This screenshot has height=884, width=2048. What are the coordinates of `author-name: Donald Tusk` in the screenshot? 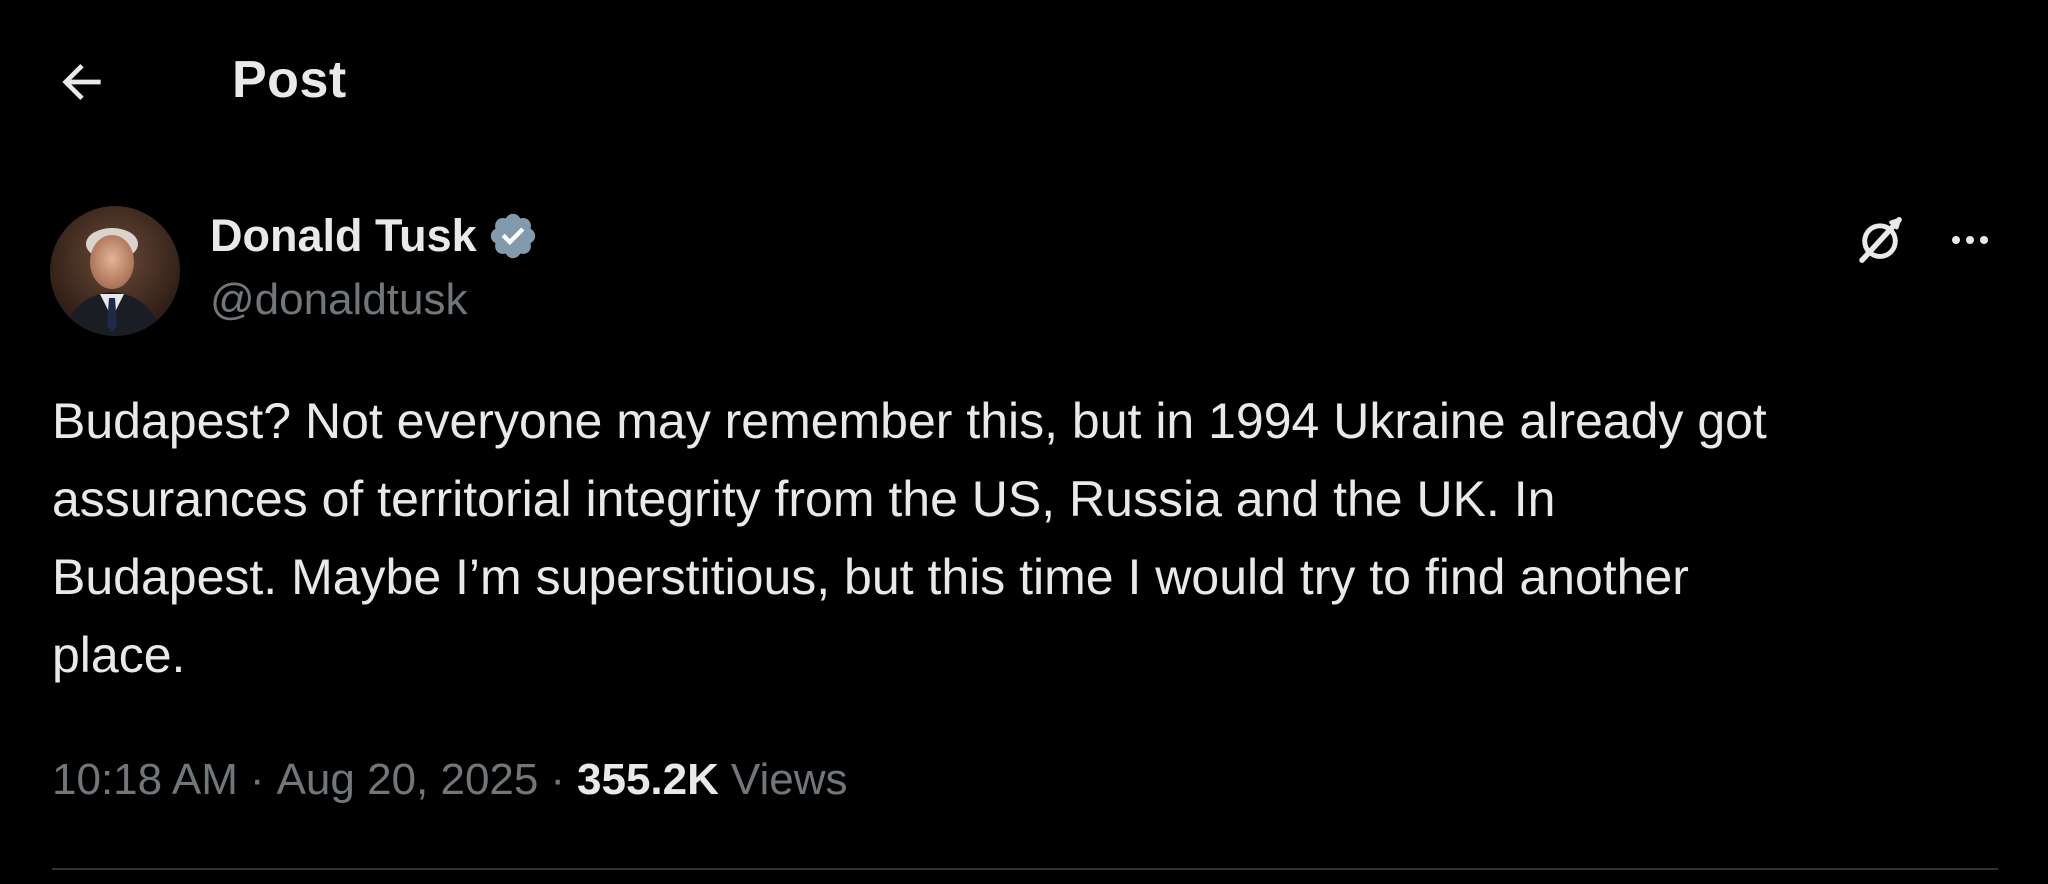 It's located at (343, 236).